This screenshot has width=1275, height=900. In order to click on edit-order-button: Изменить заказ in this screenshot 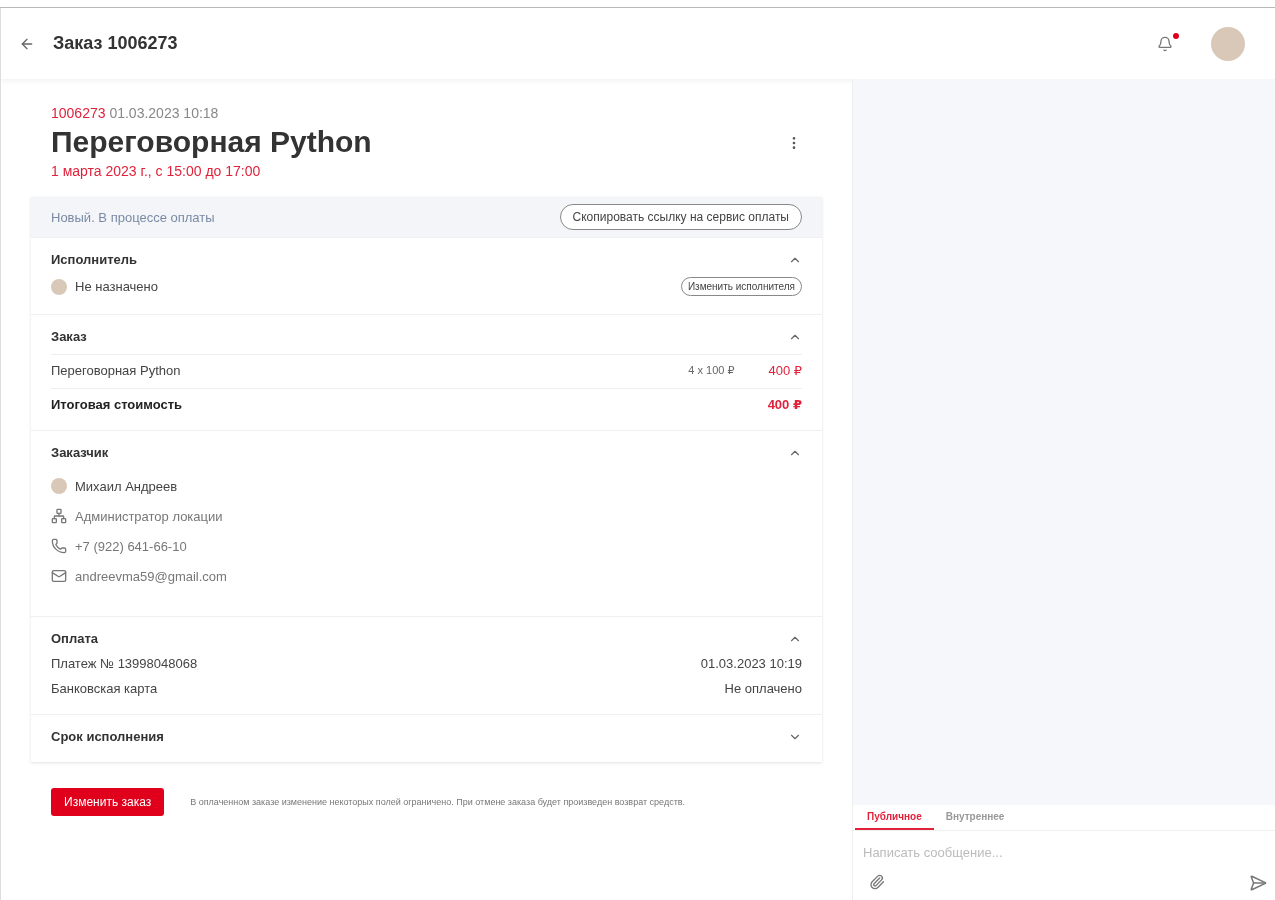, I will do `click(108, 802)`.